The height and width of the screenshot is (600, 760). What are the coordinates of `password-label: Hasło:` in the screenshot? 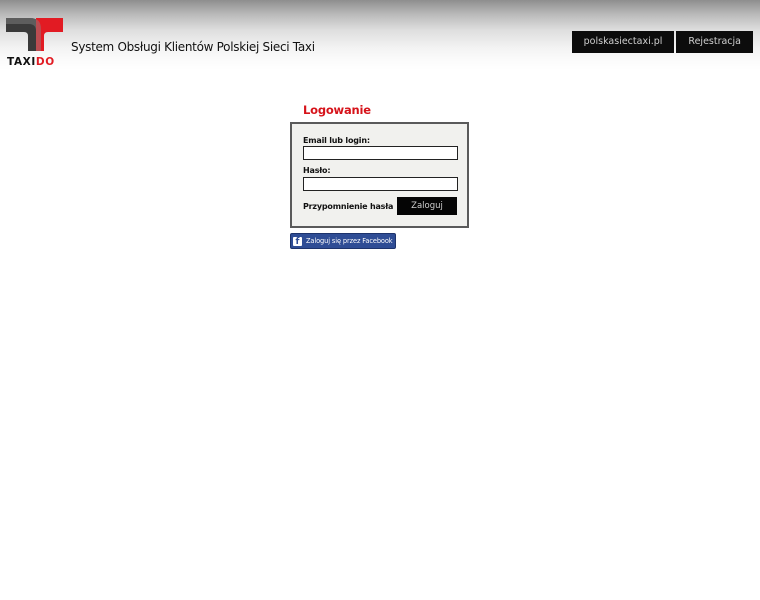 It's located at (317, 170).